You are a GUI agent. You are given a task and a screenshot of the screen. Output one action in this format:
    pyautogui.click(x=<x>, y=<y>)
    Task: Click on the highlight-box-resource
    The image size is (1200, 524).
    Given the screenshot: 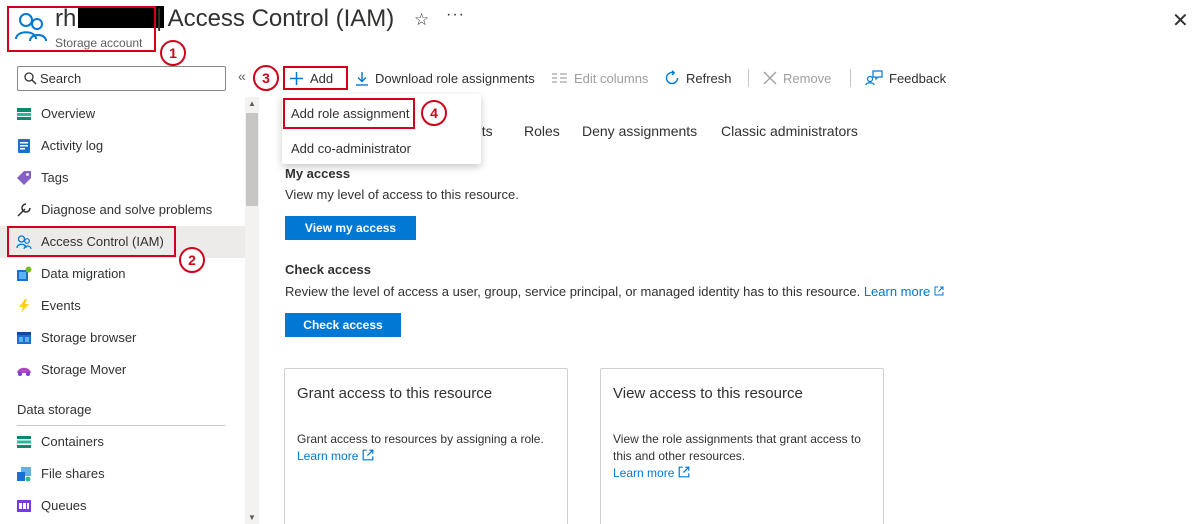 What is the action you would take?
    pyautogui.click(x=81, y=29)
    